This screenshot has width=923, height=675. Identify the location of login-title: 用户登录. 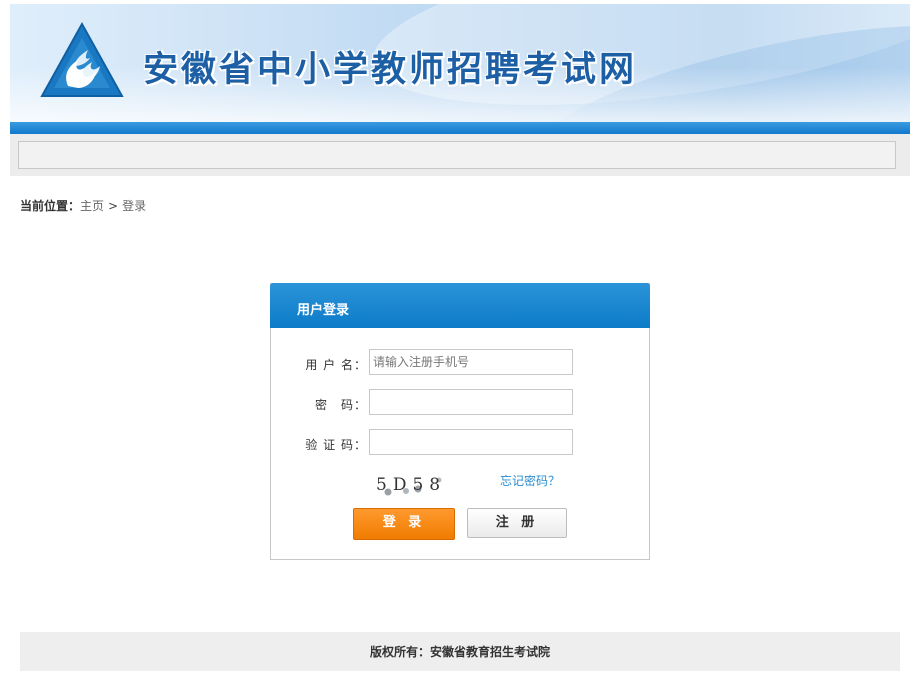
(323, 310).